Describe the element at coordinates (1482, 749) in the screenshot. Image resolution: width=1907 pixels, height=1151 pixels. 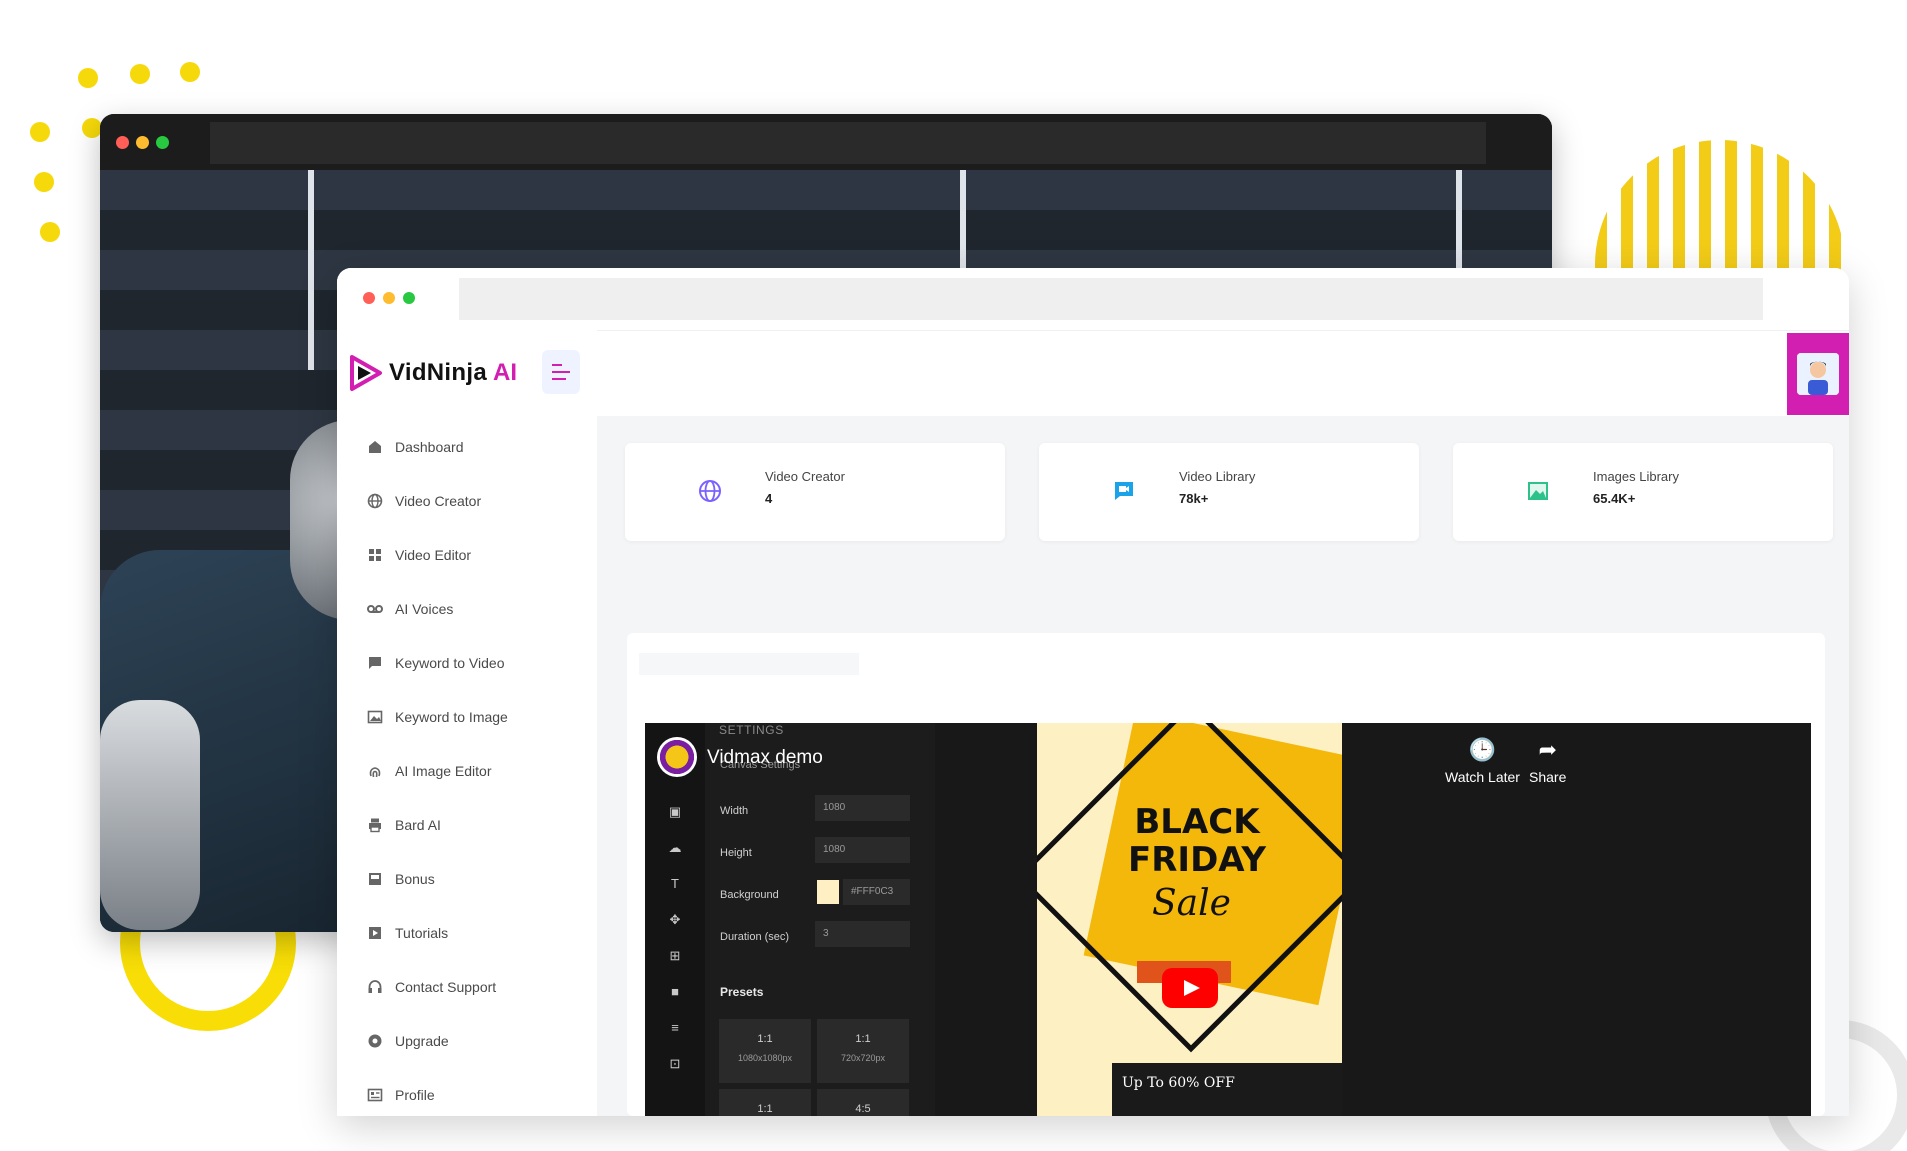
I see `clock-icon: 🕒` at that location.